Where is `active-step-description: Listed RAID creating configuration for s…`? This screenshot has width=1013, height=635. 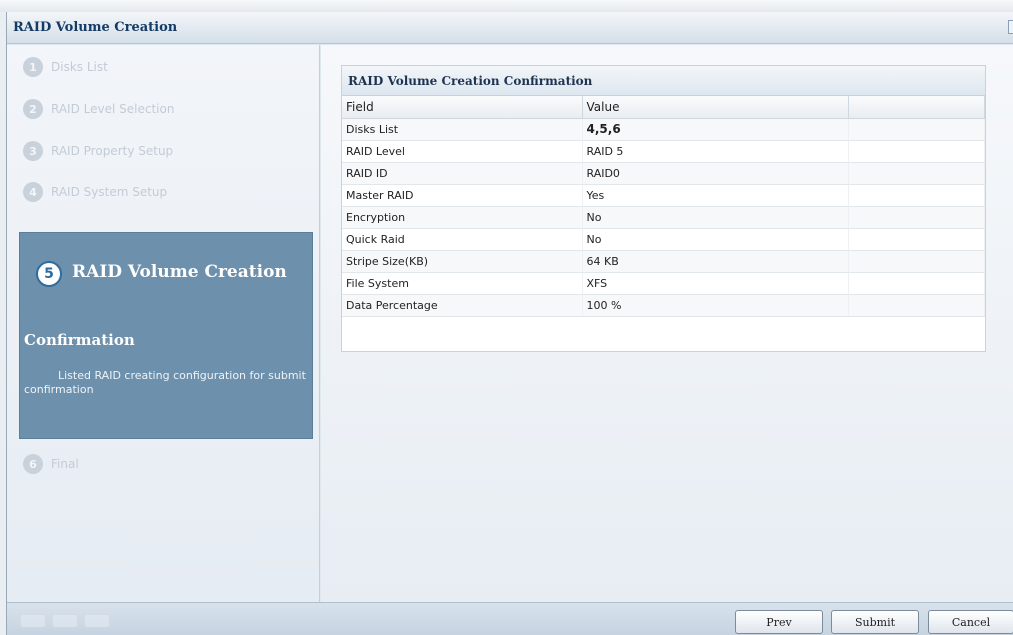
active-step-description: Listed RAID creating configuration for s… is located at coordinates (165, 382).